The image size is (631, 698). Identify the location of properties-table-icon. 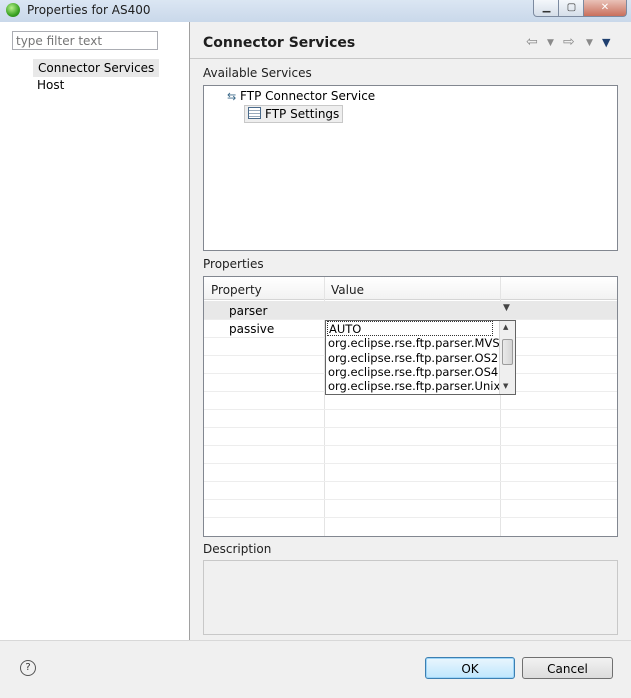
(254, 113).